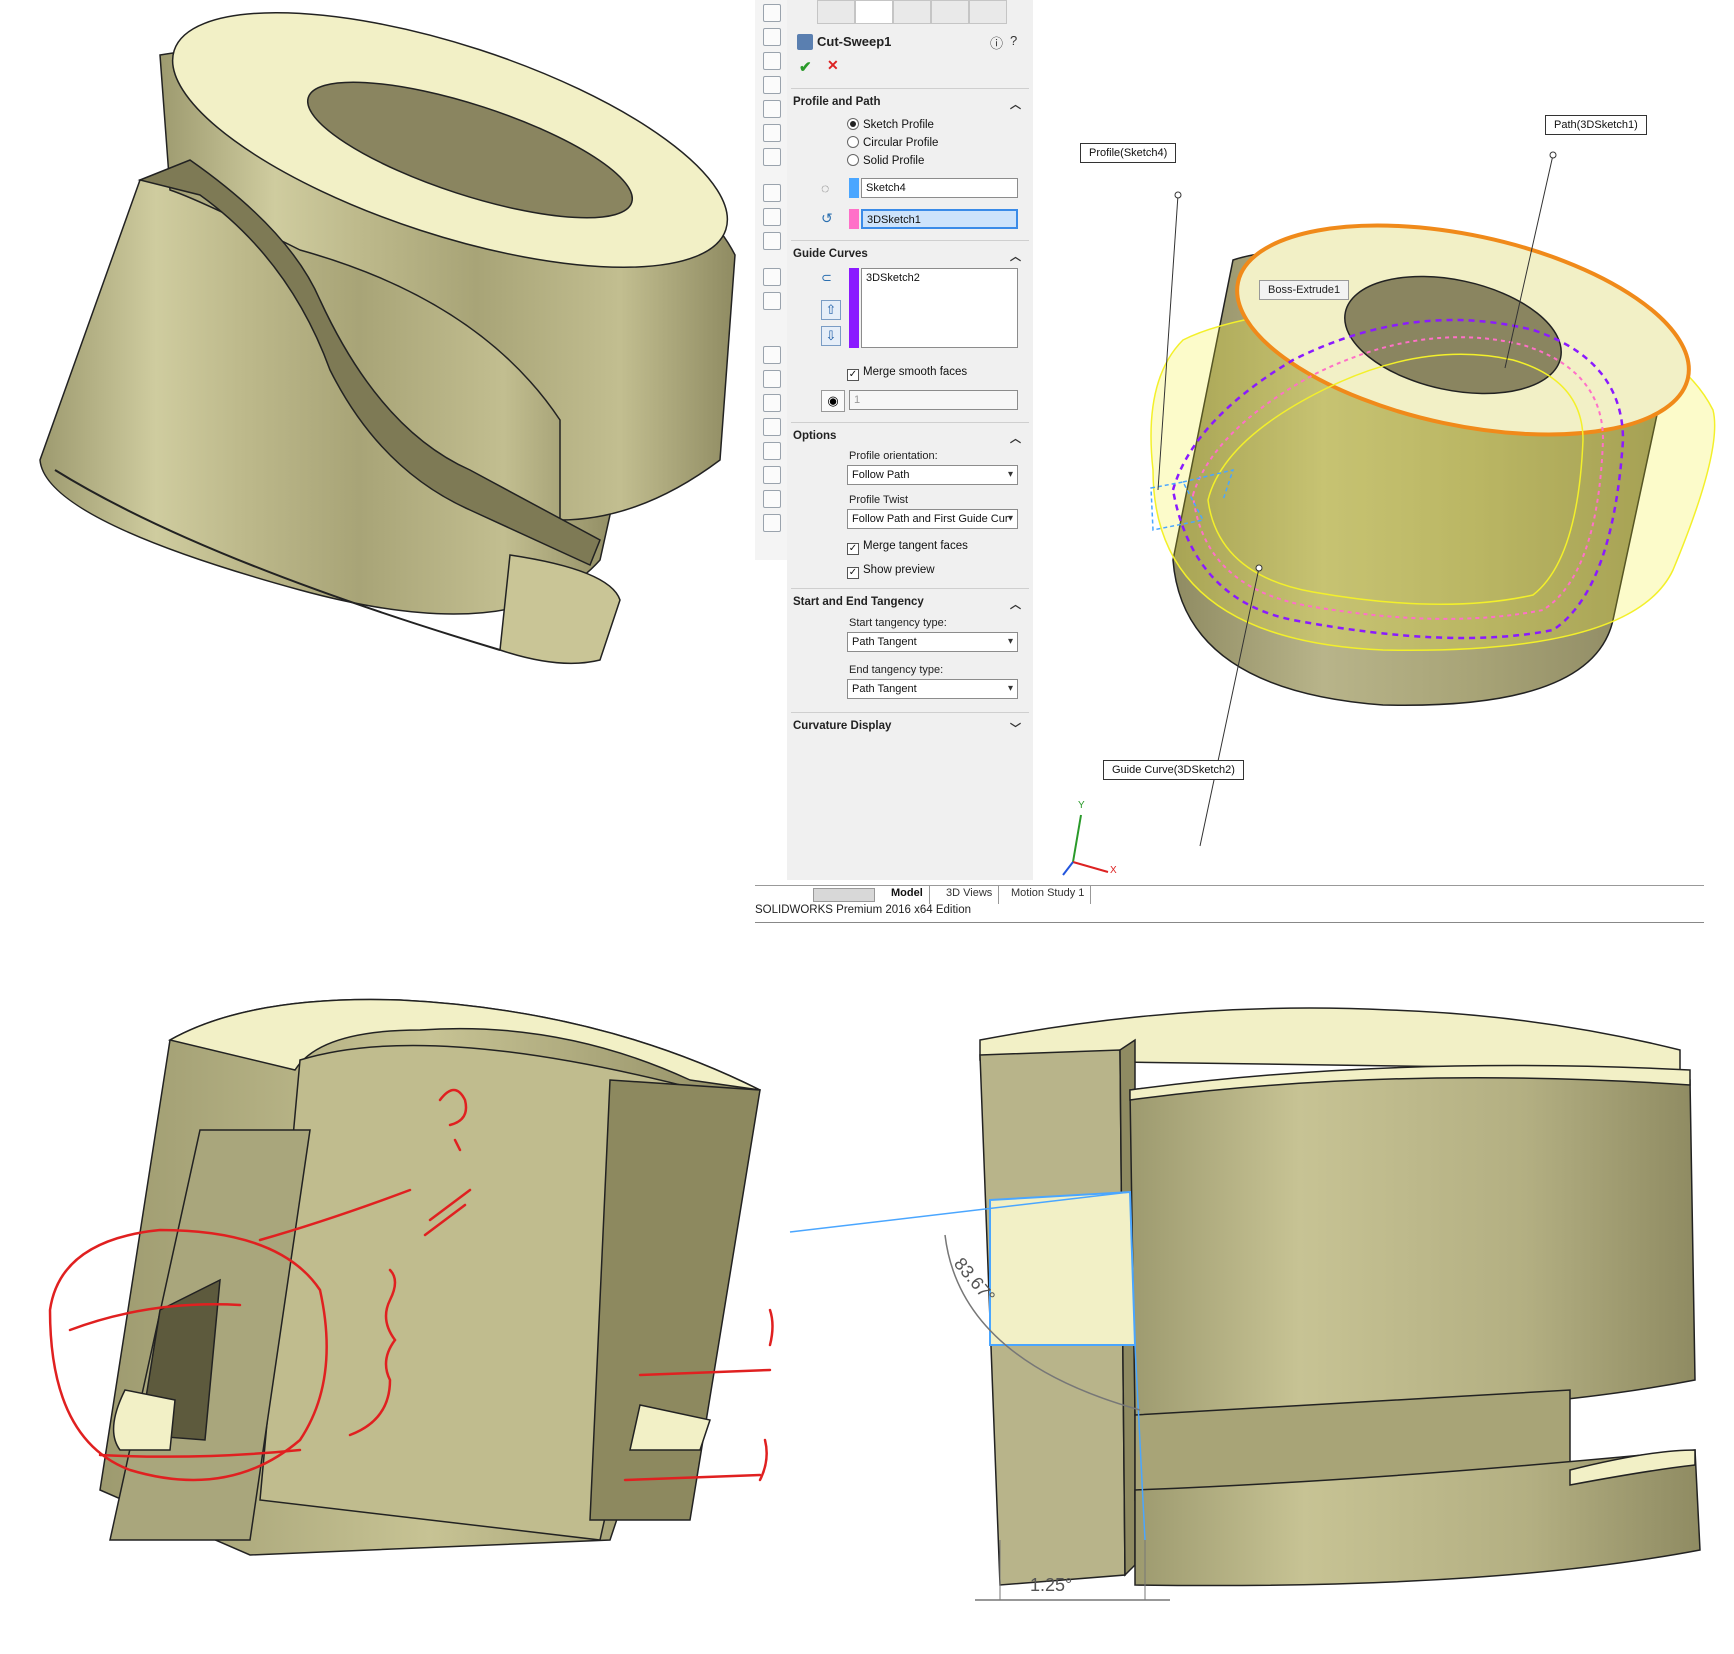 The width and height of the screenshot is (1734, 1654). I want to click on profile-selection-field: Sketch4, so click(939, 188).